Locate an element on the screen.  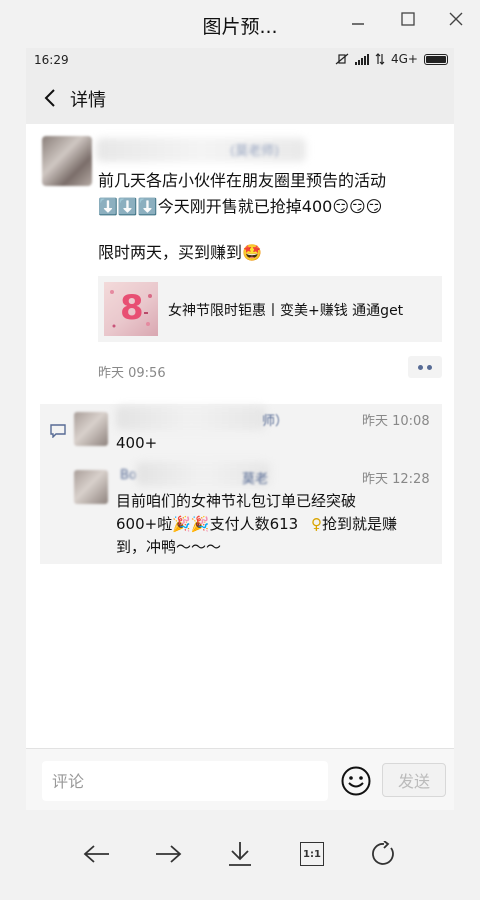
close-icon is located at coordinates (456, 19).